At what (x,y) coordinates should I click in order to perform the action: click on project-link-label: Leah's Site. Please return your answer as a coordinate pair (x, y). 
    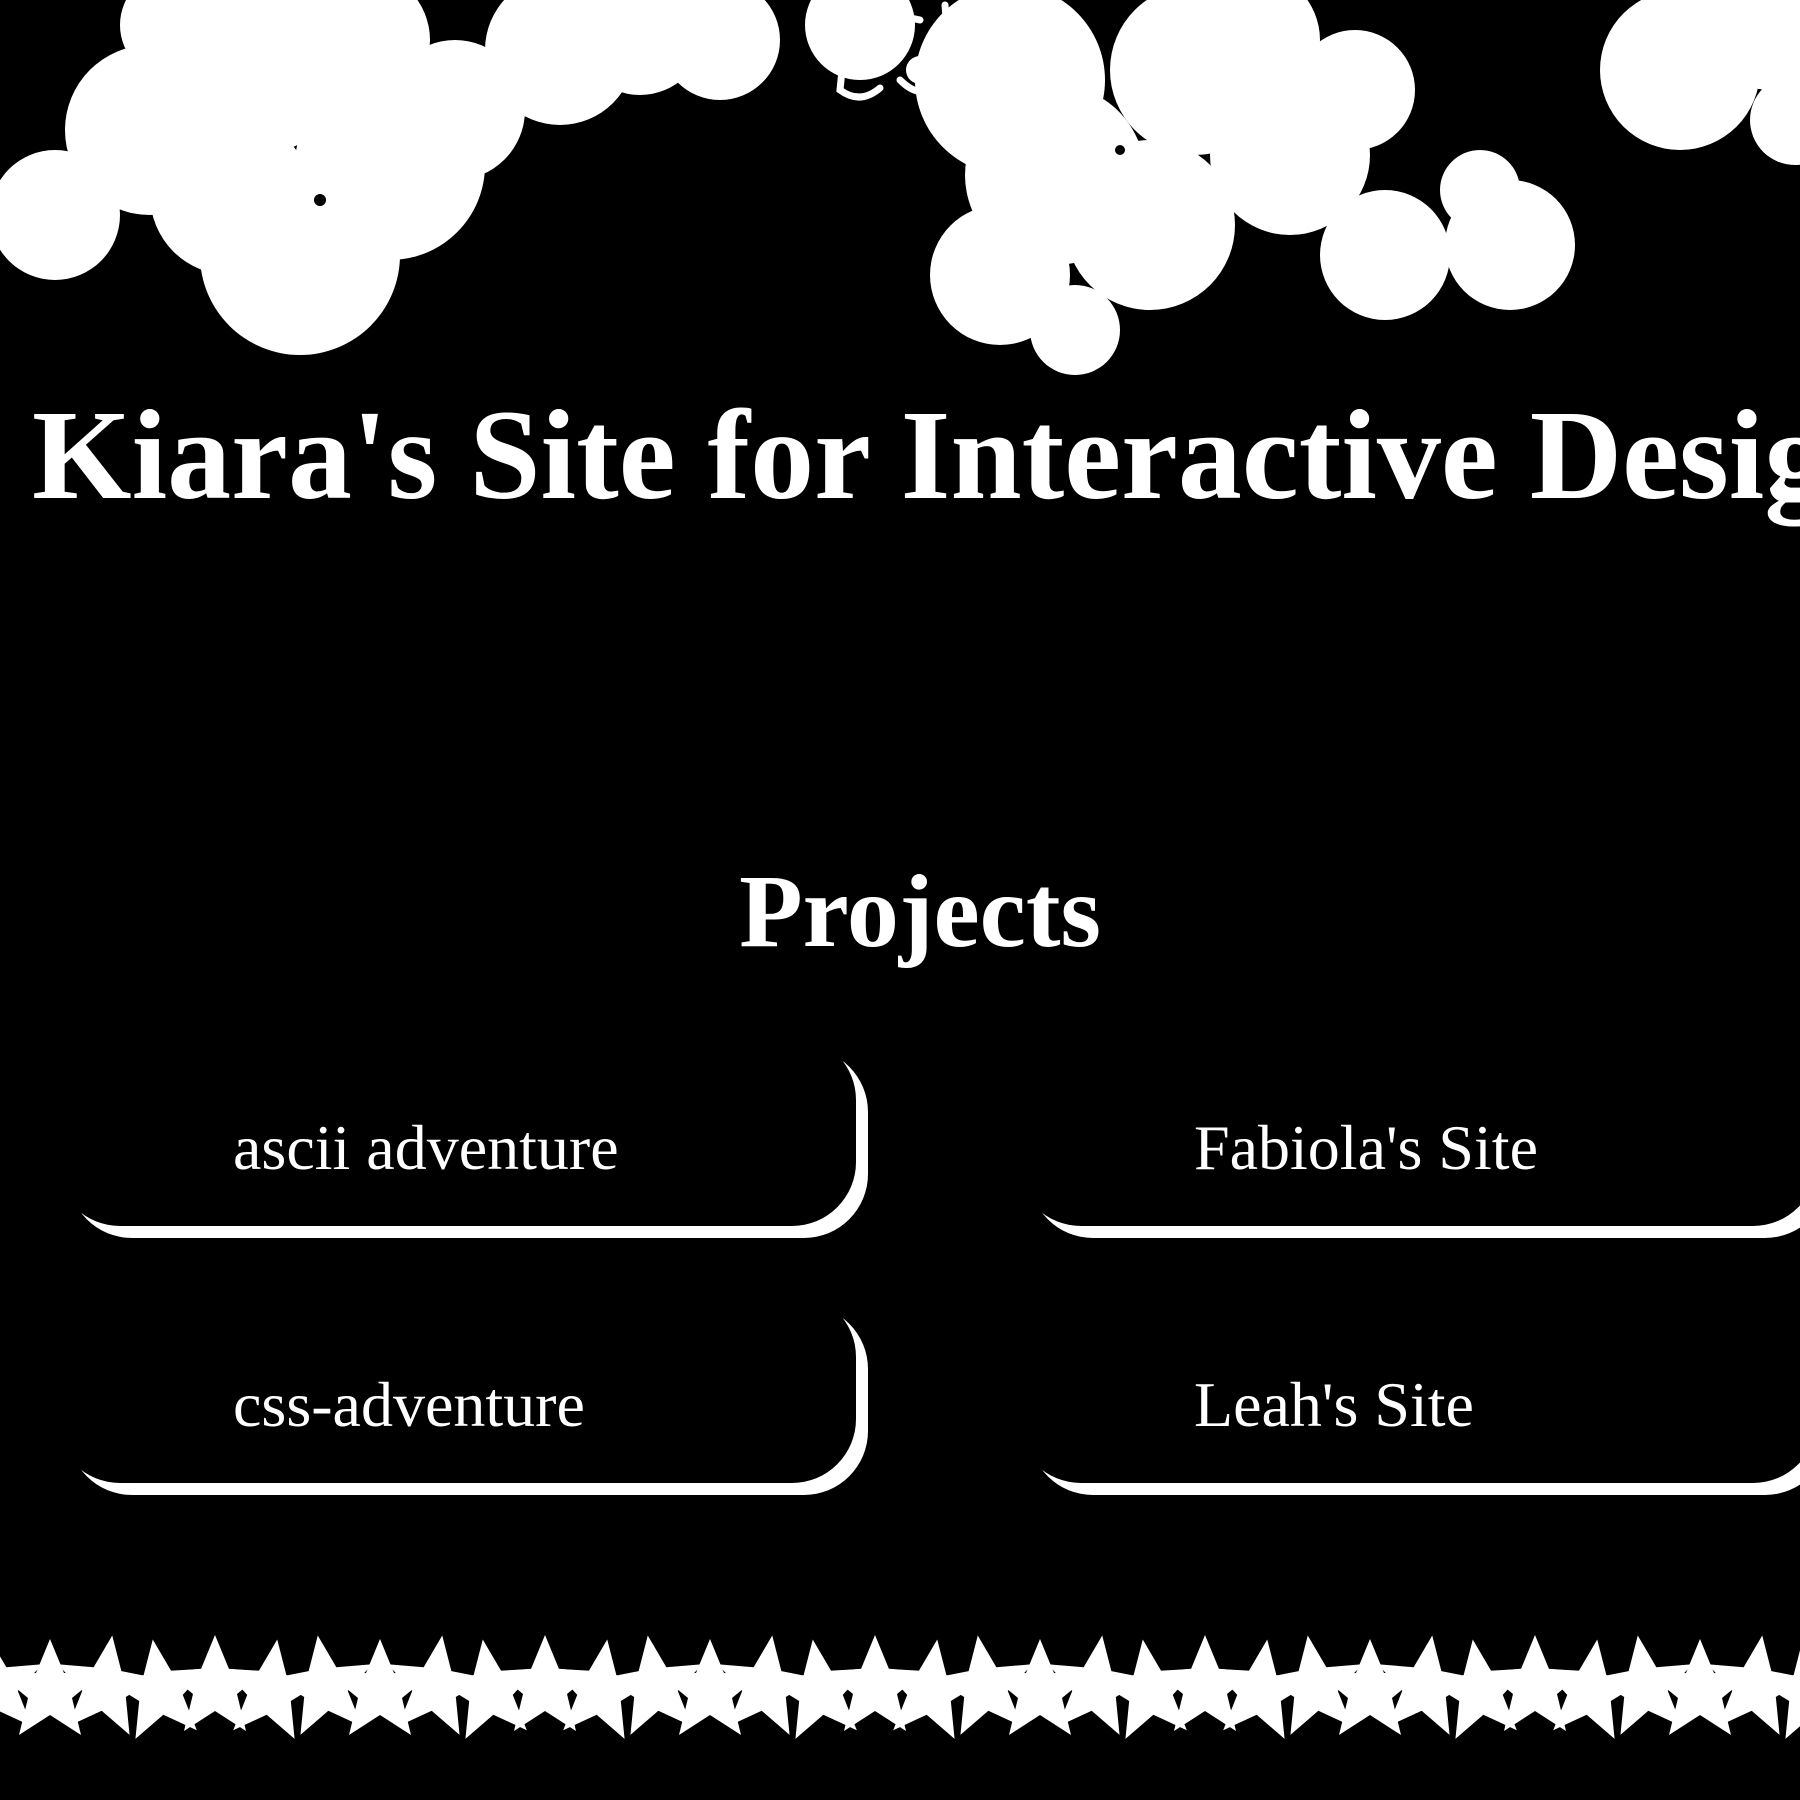
    Looking at the image, I should click on (1334, 1404).